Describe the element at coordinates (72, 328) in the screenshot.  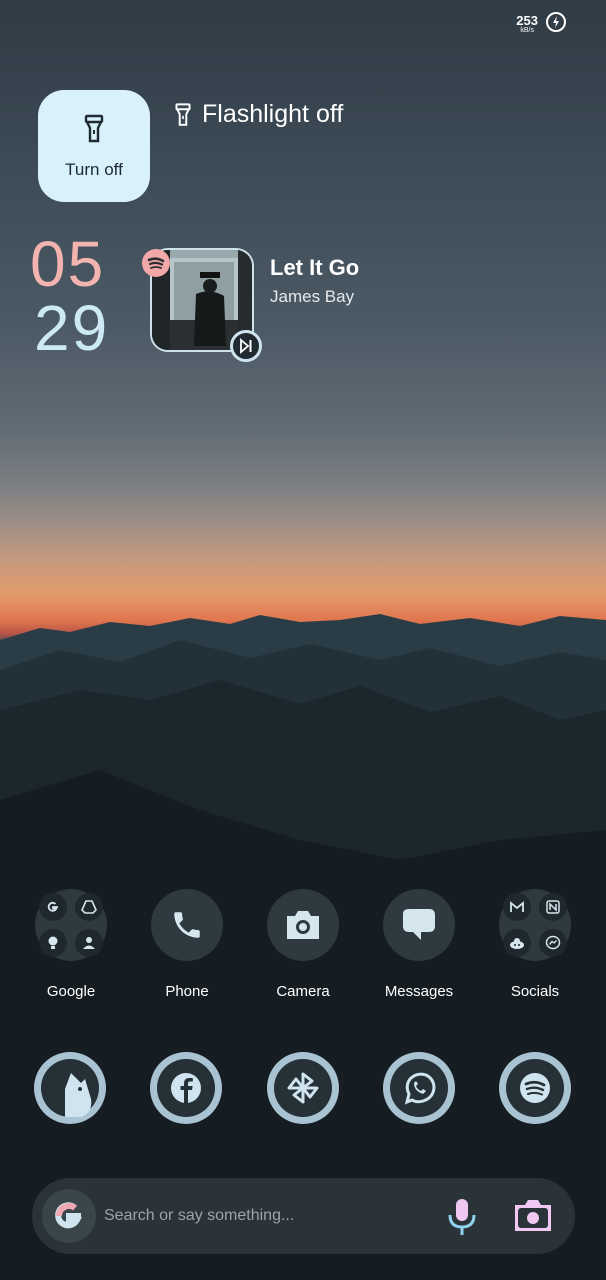
I see `clock-minutes: 29` at that location.